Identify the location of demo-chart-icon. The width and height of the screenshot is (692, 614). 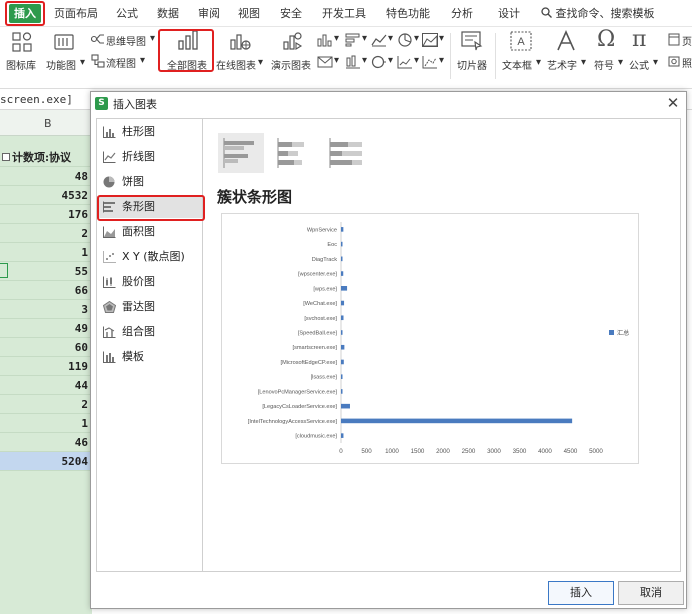
(293, 41).